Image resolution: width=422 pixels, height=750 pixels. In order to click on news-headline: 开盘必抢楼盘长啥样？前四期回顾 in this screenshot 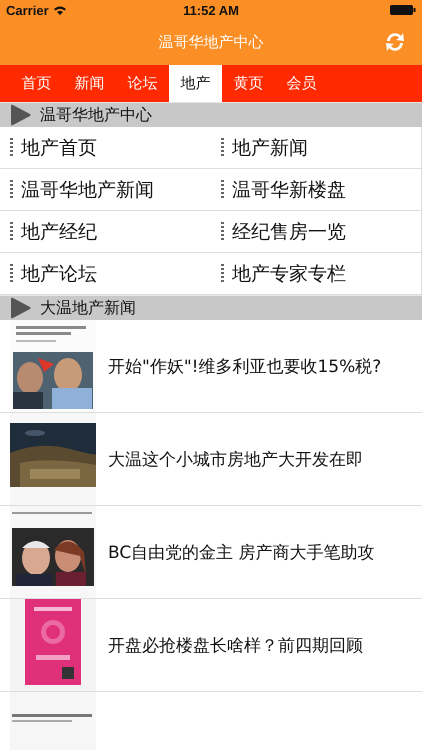, I will do `click(235, 645)`.